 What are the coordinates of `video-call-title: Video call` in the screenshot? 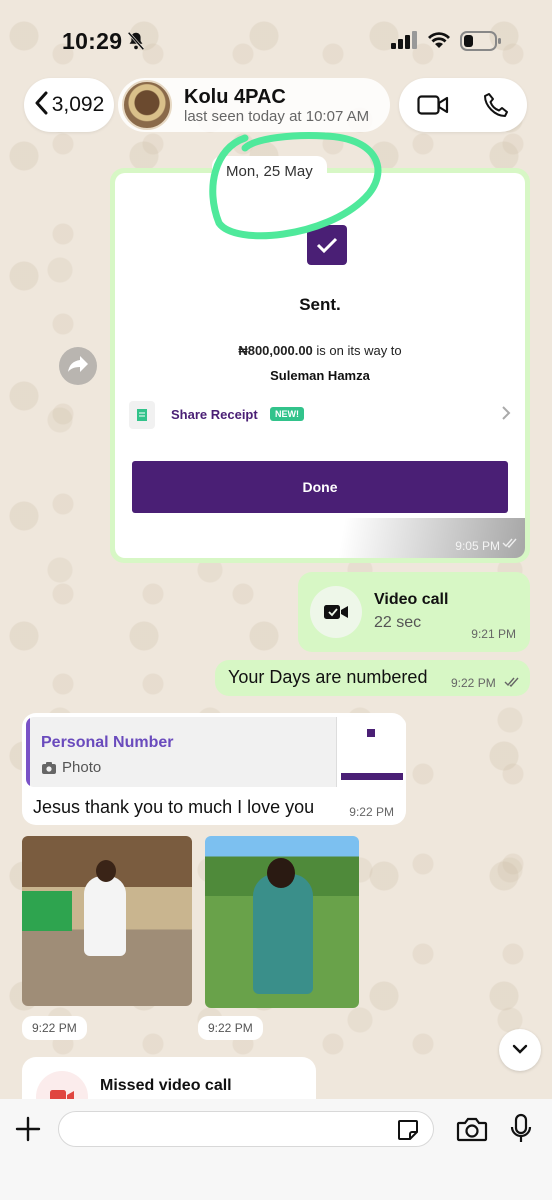 It's located at (411, 599).